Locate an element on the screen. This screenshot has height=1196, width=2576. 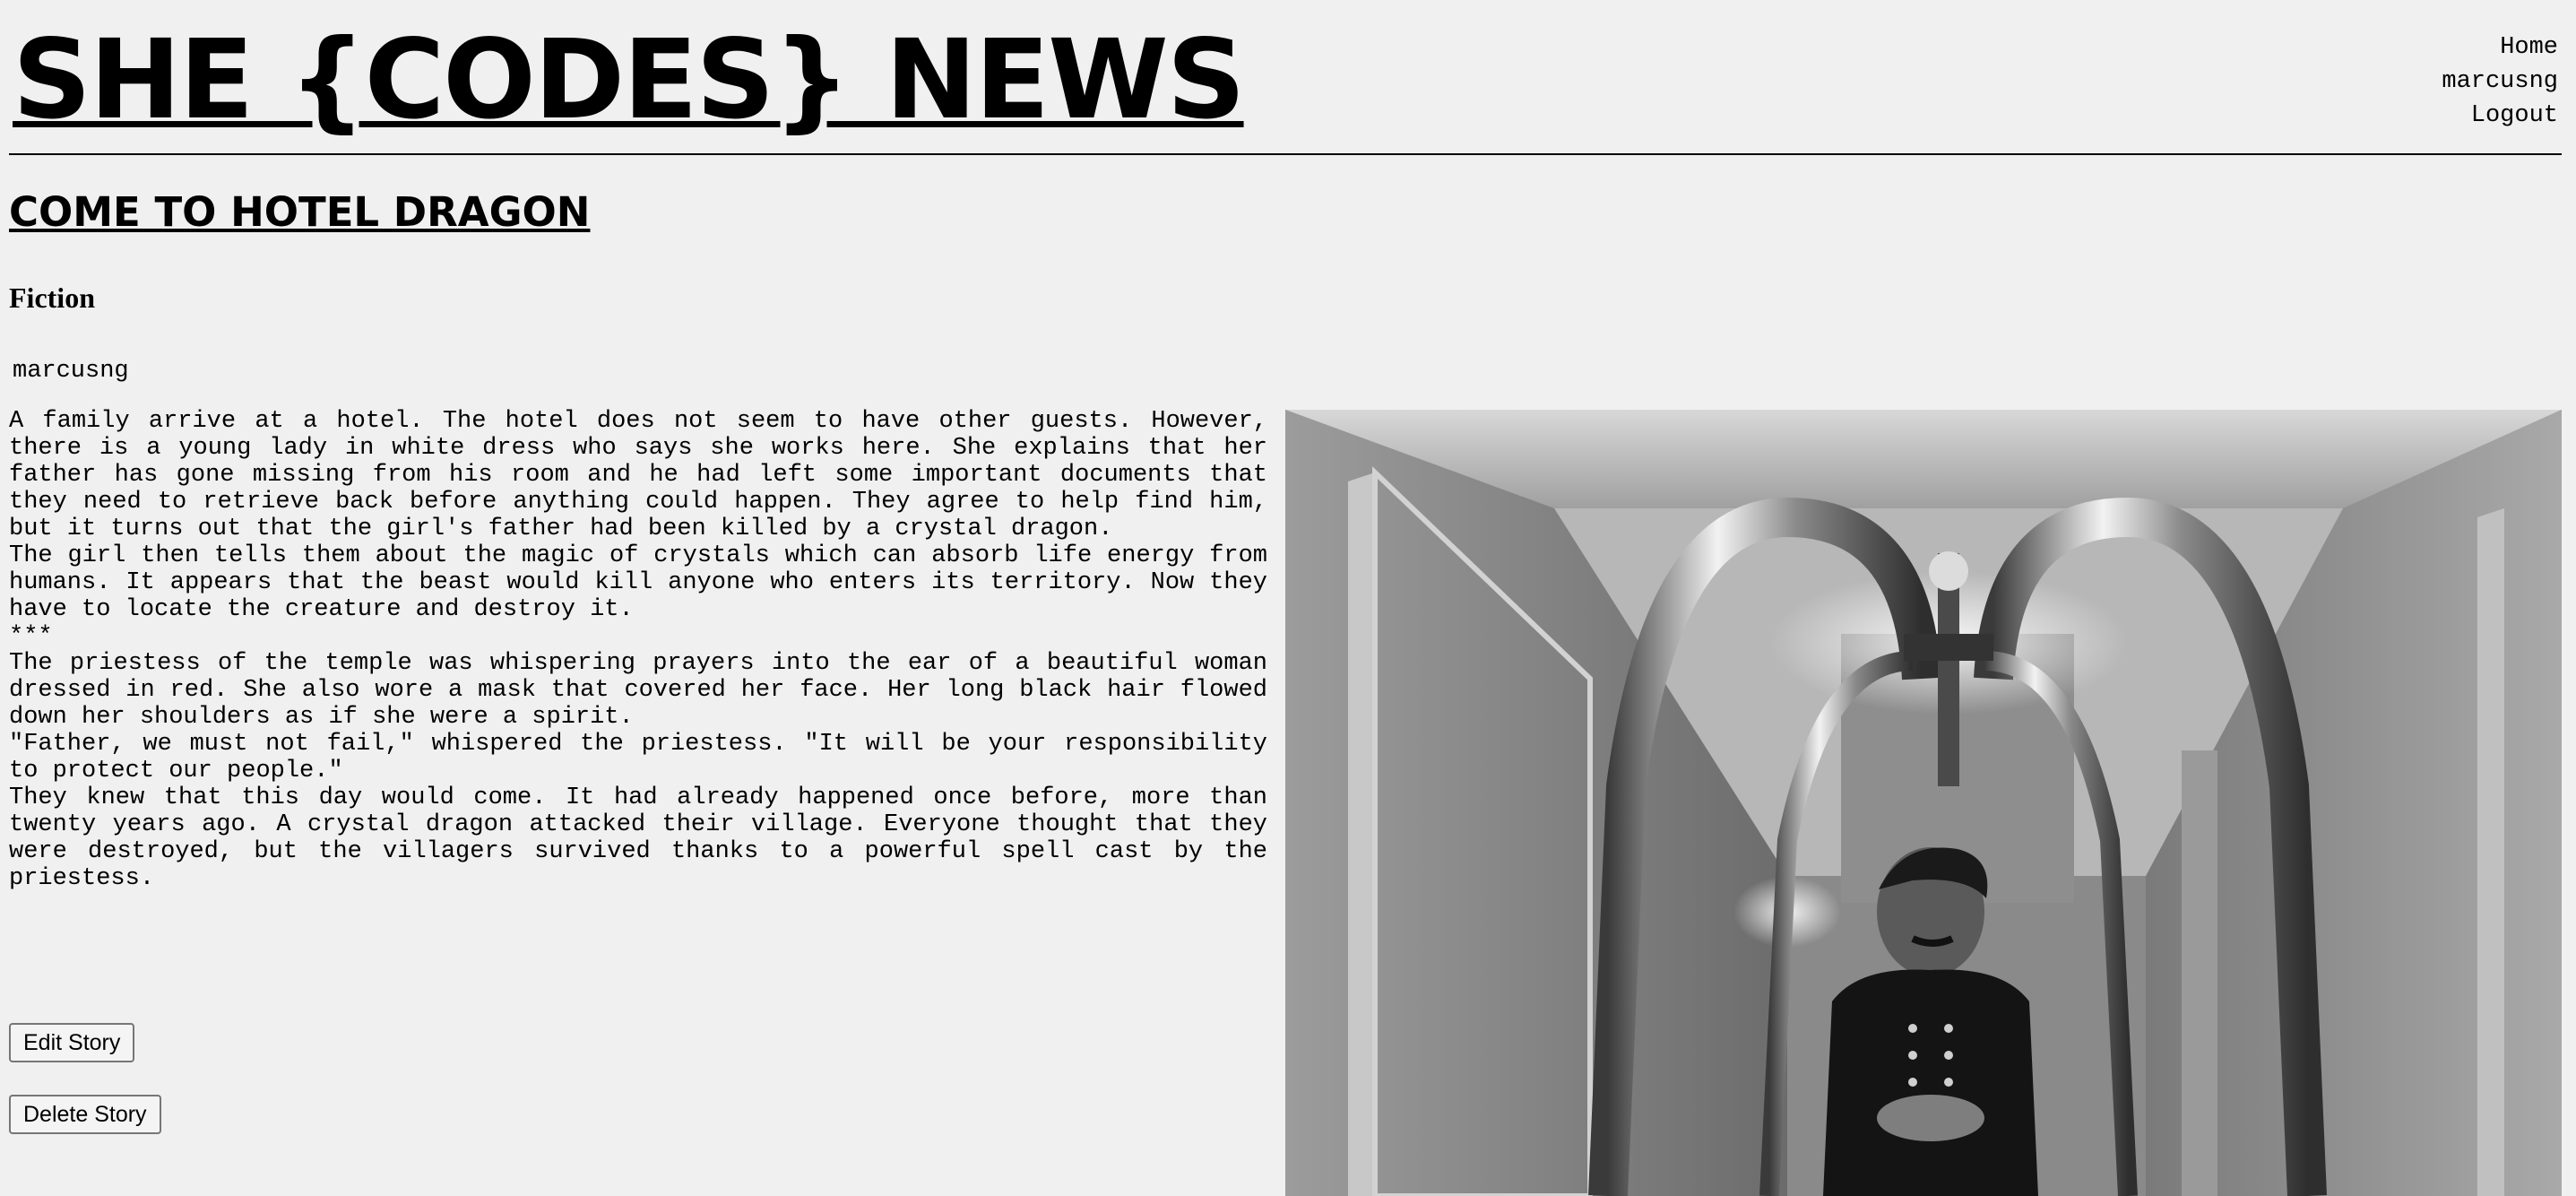
story-author: marcusng is located at coordinates (71, 372).